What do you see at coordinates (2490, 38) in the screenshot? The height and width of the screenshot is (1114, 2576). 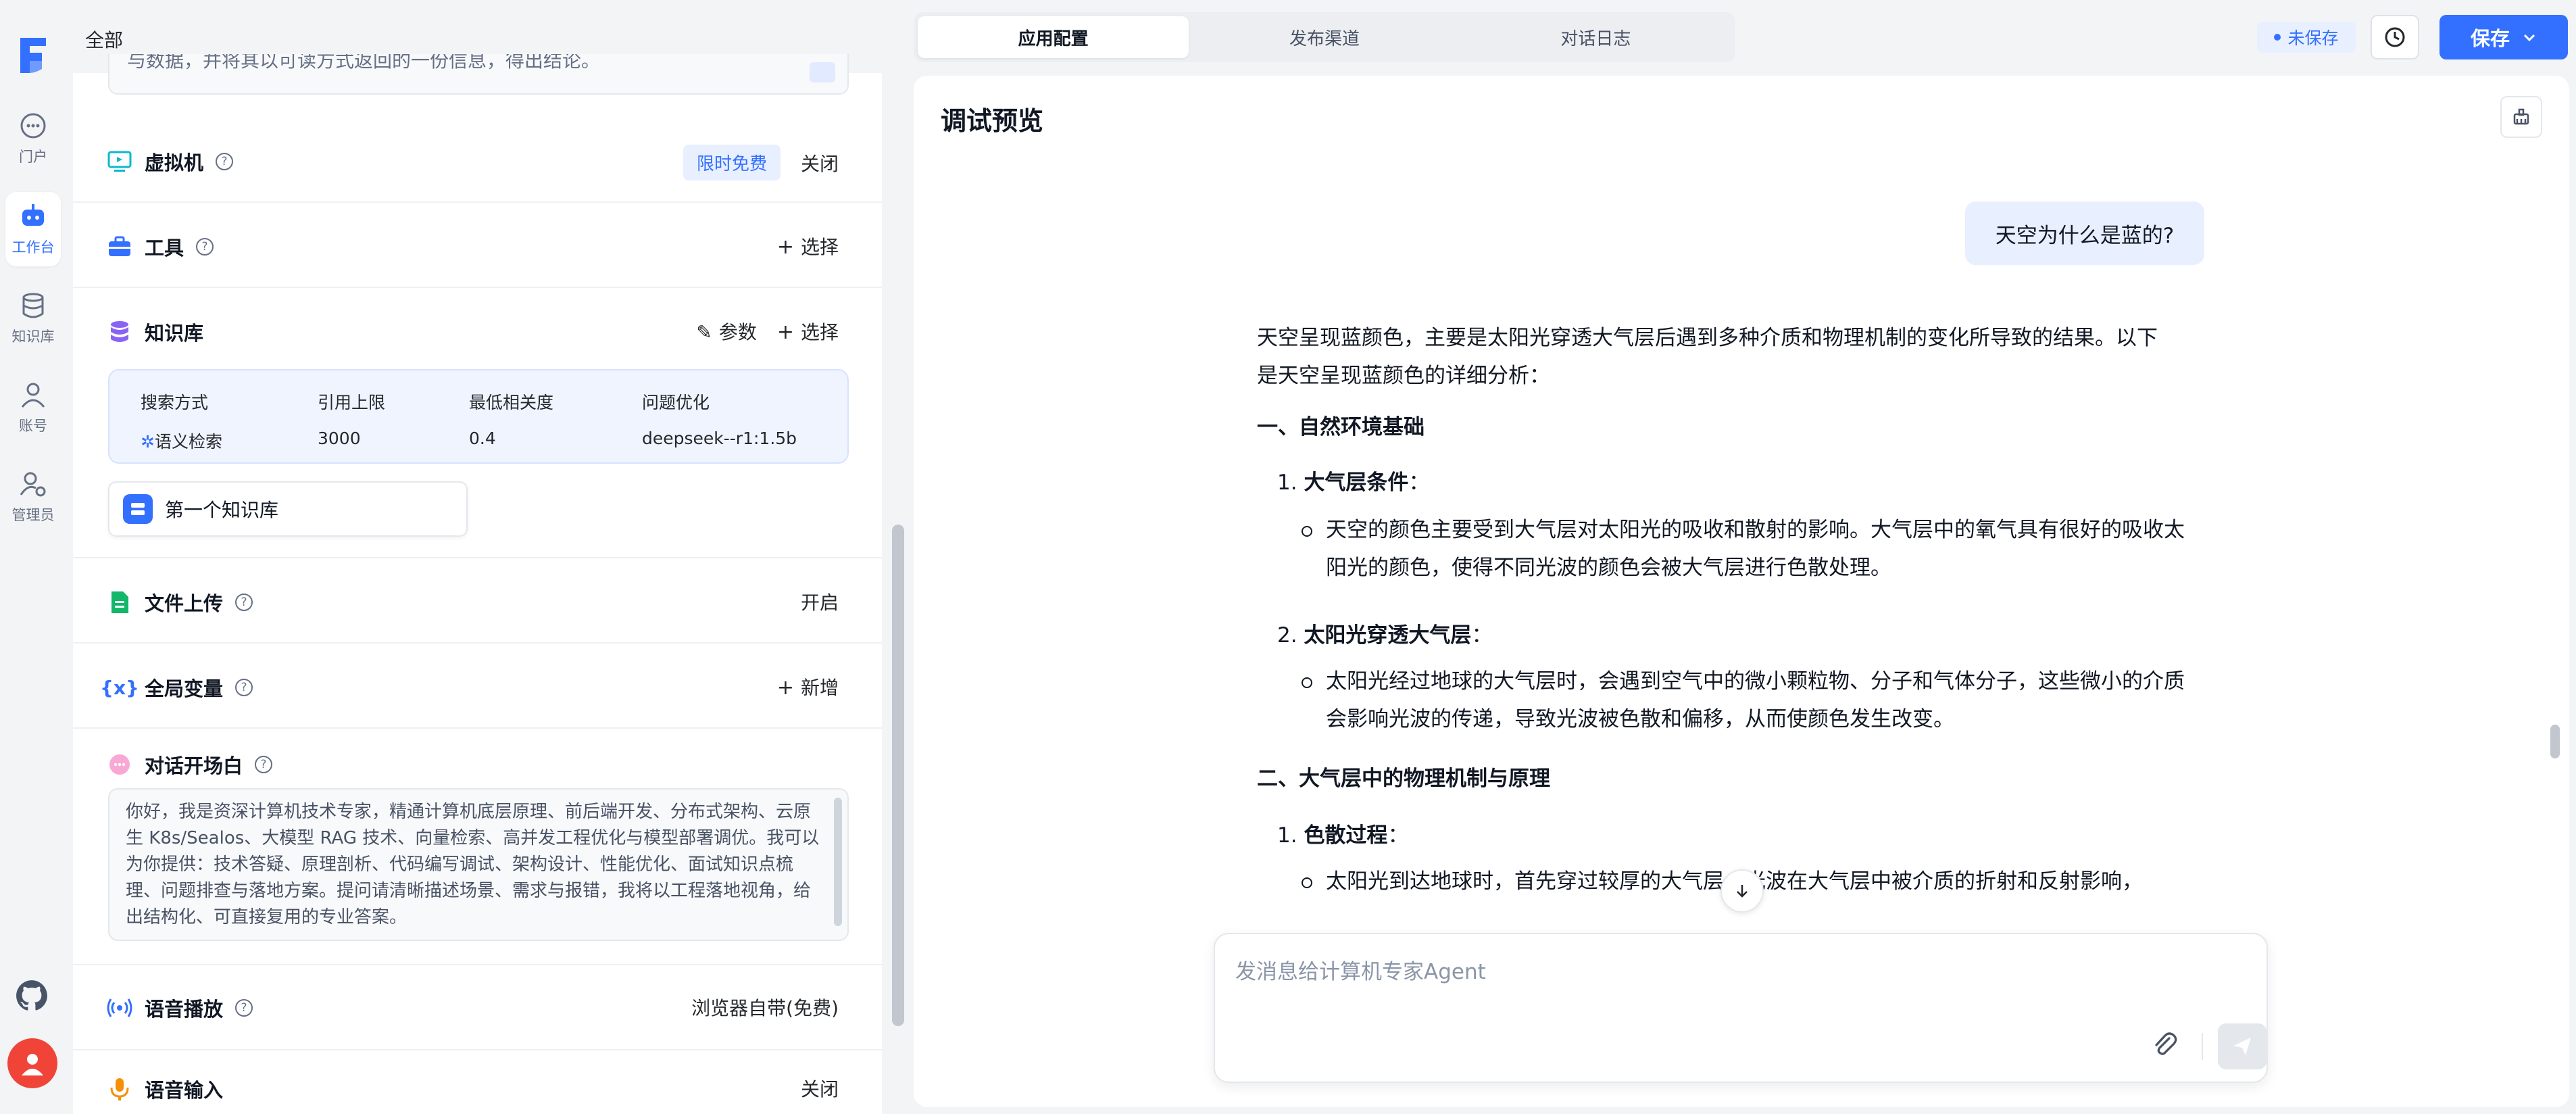 I see `save-label: 保存` at bounding box center [2490, 38].